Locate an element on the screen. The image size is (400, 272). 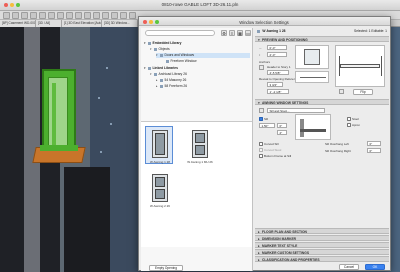
library-icon is located at coordinates (149, 68).